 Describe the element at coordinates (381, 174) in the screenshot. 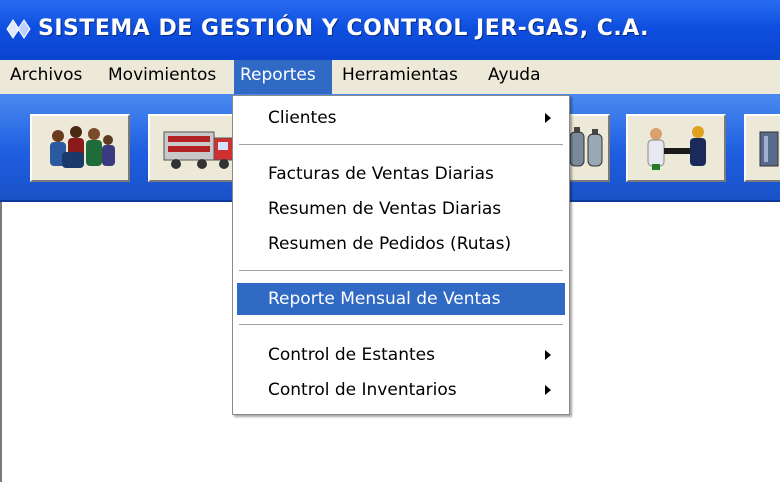

I see `menu-item-label: Facturas de Ventas Diarias` at that location.